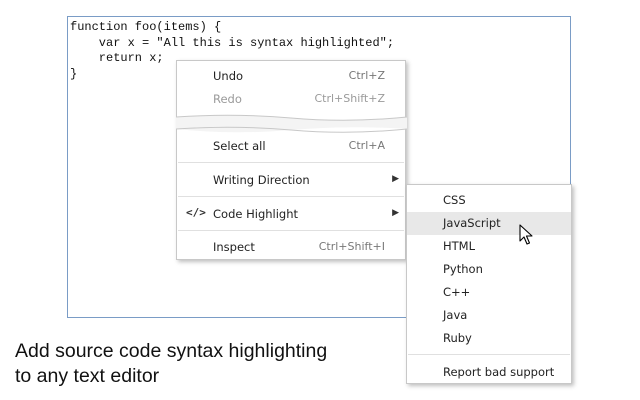  I want to click on submenu-item-javascript: JavaScript, so click(489, 223).